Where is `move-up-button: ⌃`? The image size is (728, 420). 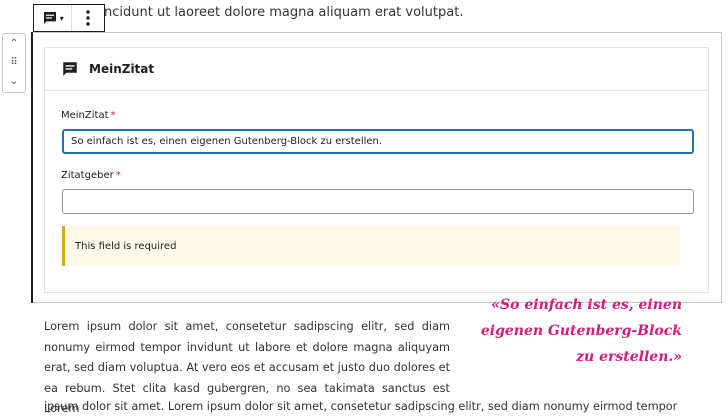
move-up-button: ⌃ is located at coordinates (14, 44).